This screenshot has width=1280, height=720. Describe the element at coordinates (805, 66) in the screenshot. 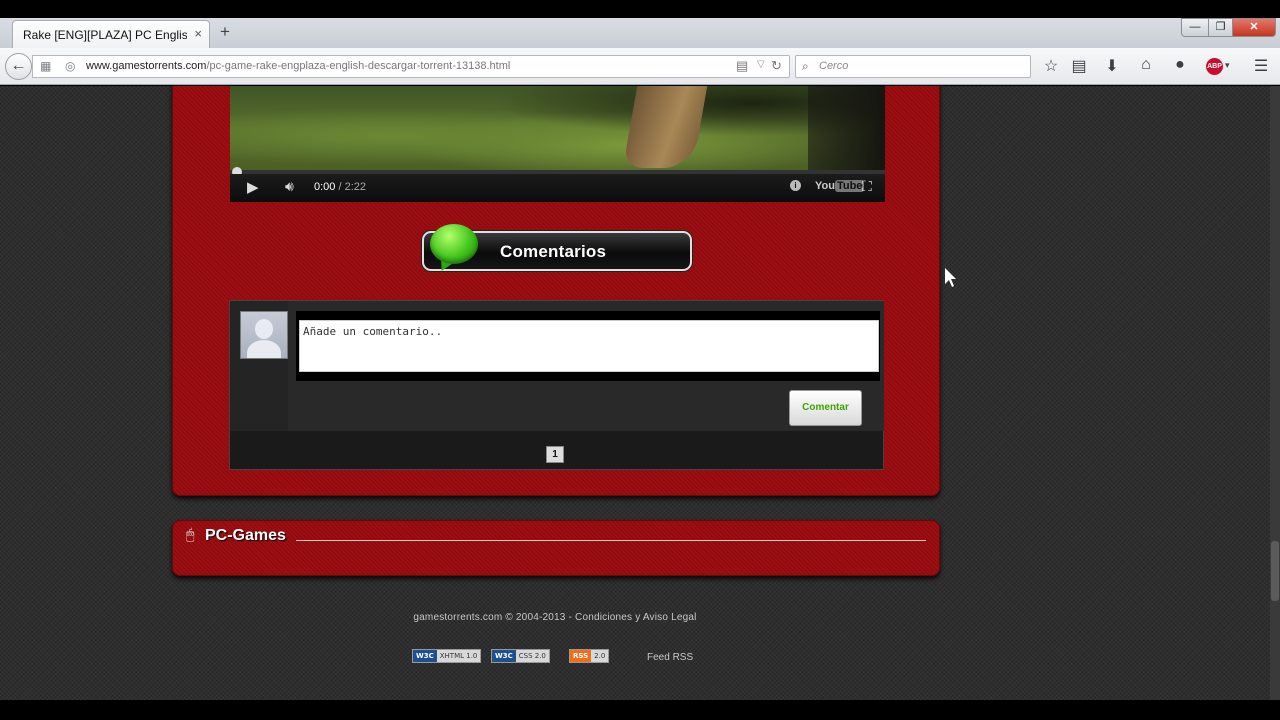

I see `search-icon: ⌕` at that location.